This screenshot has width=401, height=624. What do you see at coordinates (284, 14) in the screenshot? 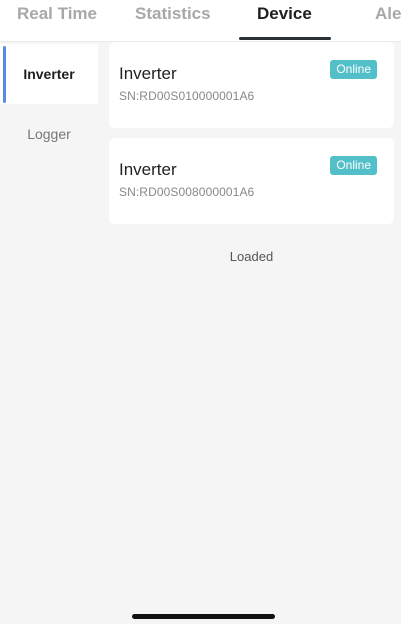
I see `tab-device: Device` at bounding box center [284, 14].